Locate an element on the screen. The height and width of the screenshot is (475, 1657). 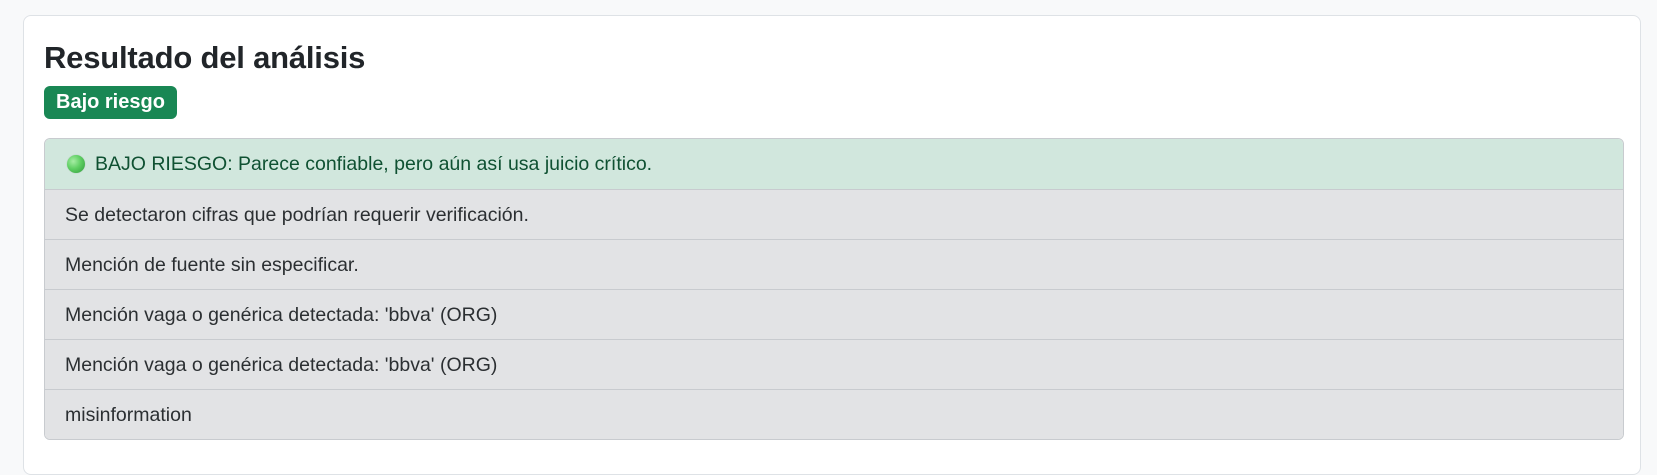
result-title: Resultado del análisis is located at coordinates (205, 57).